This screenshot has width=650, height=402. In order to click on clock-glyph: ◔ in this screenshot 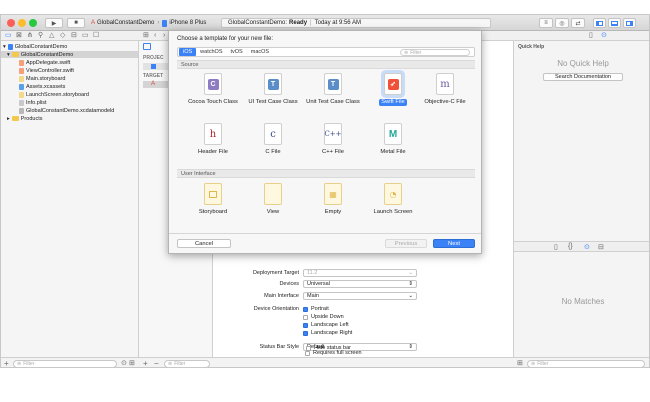, I will do `click(393, 194)`.